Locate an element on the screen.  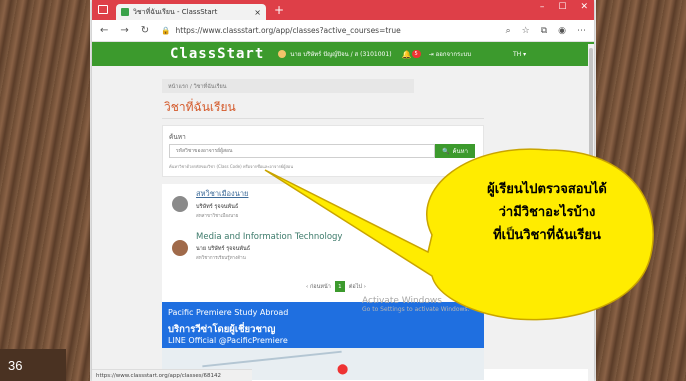
pagination: ‹ ก่อนหน้า 1 ต่อไป › is located at coordinates (336, 286).